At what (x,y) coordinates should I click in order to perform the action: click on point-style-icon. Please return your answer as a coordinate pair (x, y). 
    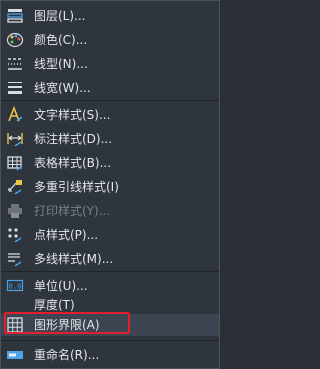
    Looking at the image, I should click on (15, 235).